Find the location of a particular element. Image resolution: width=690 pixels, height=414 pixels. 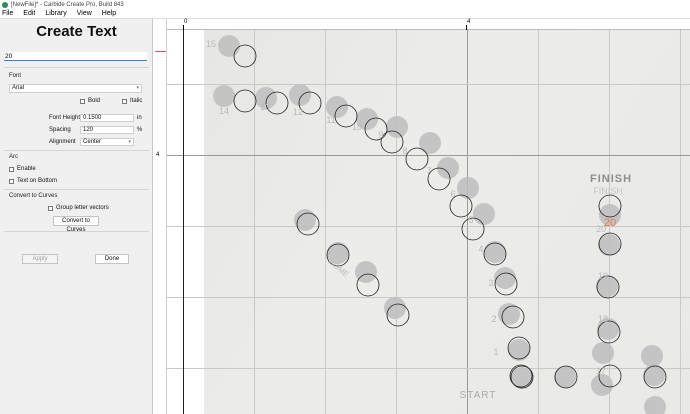

left-ruler-label: 4 is located at coordinates (158, 155).